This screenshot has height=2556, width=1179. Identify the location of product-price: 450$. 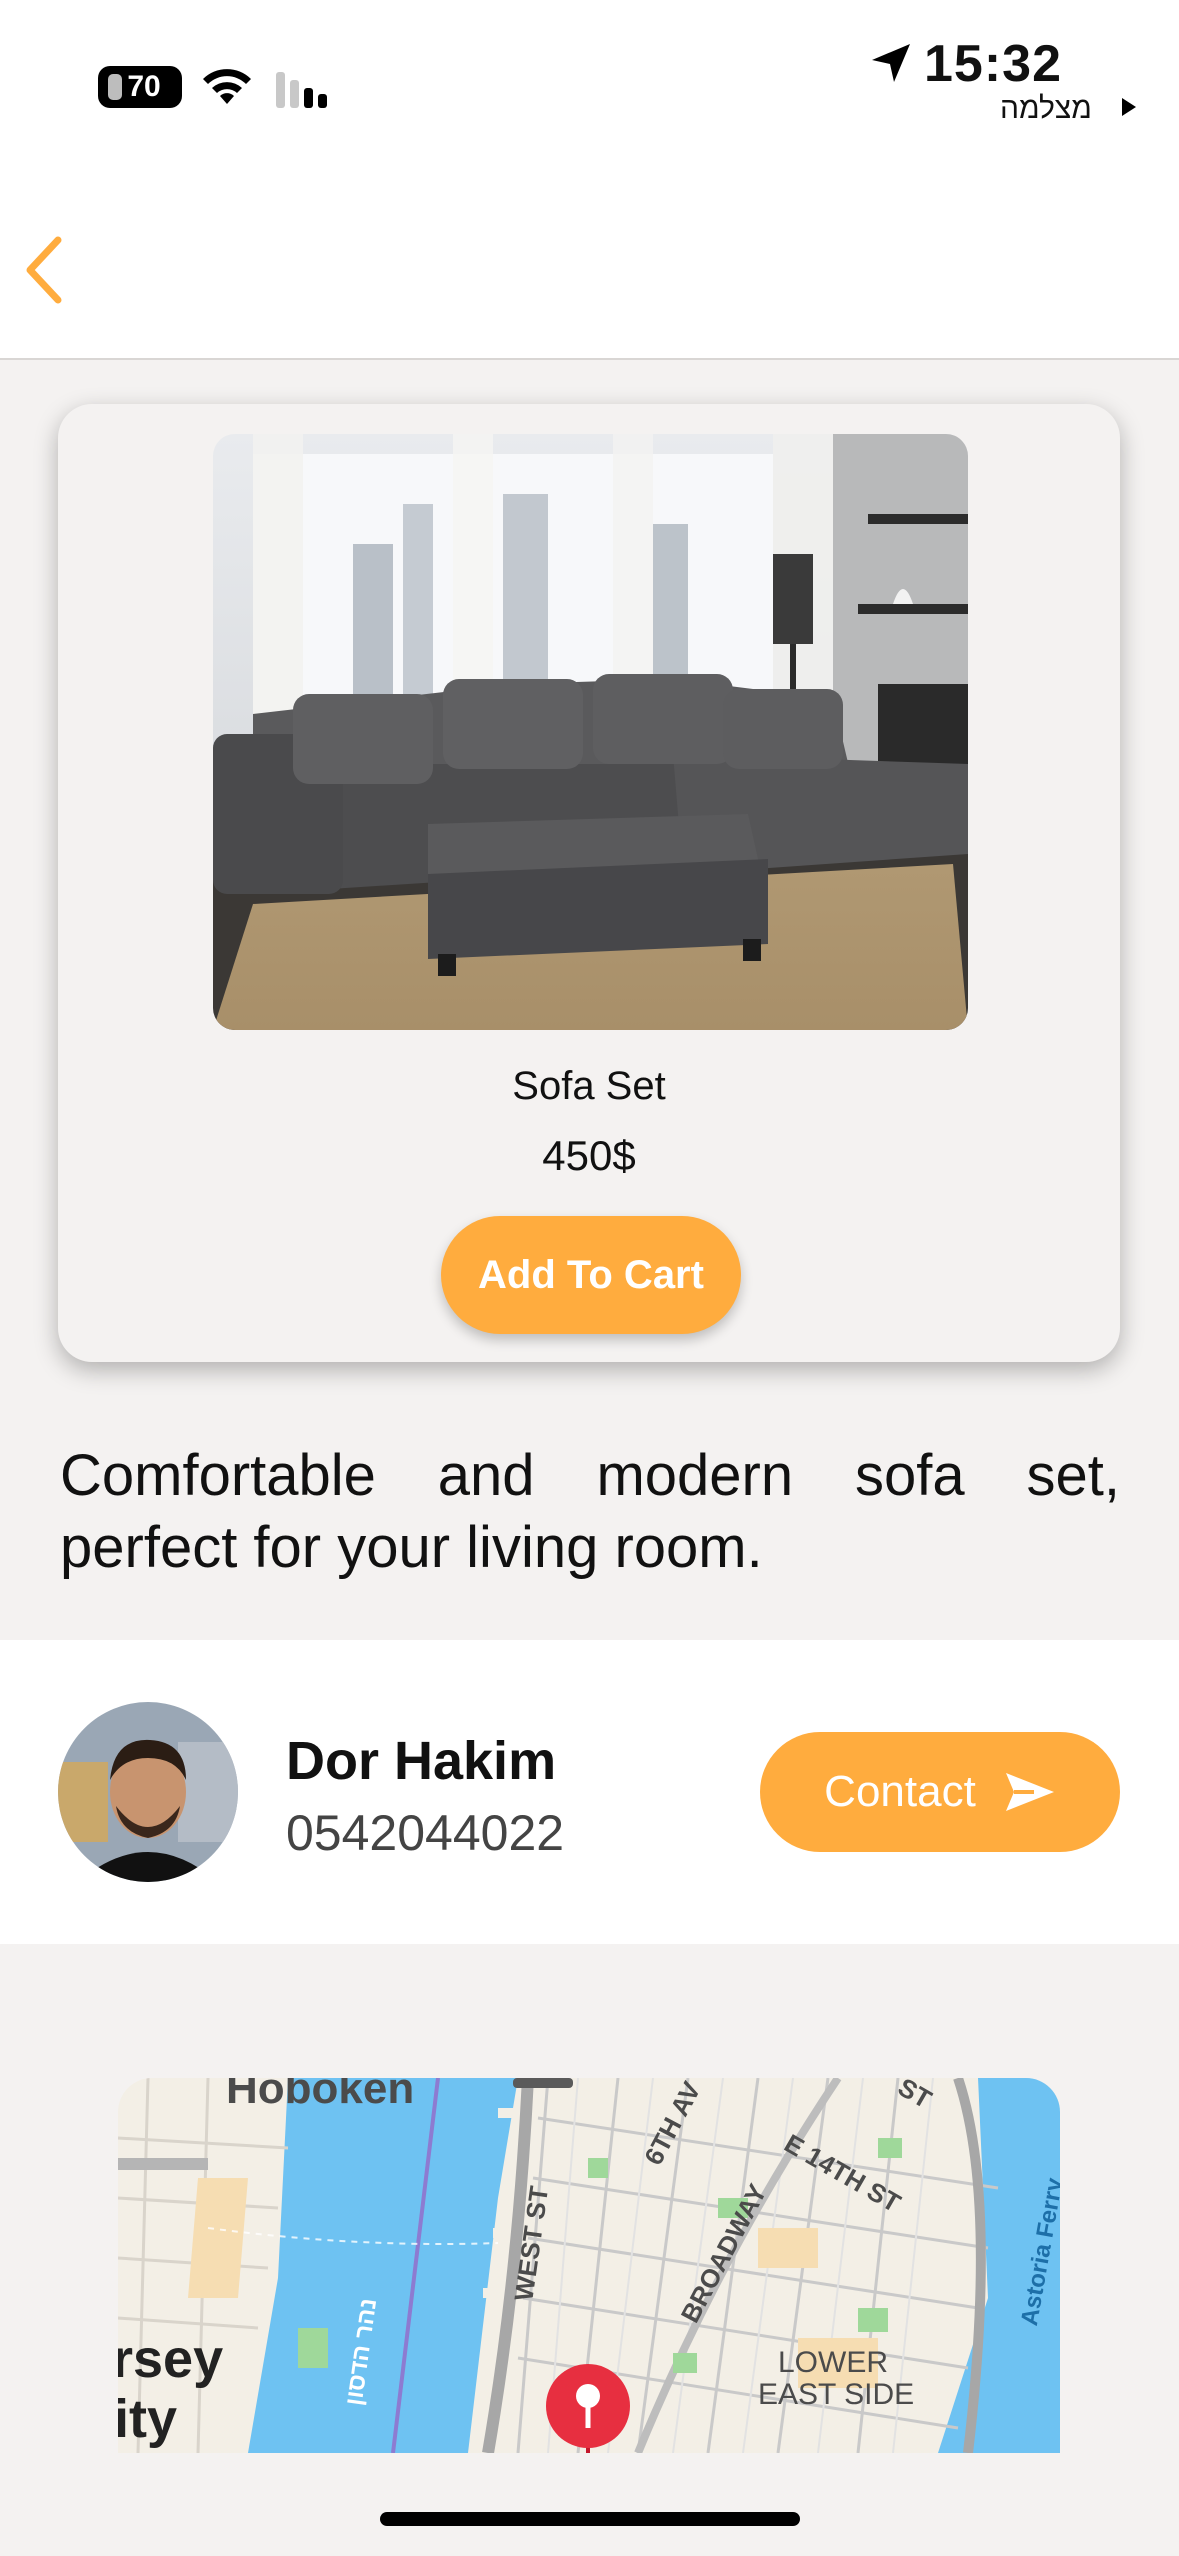
(589, 1155).